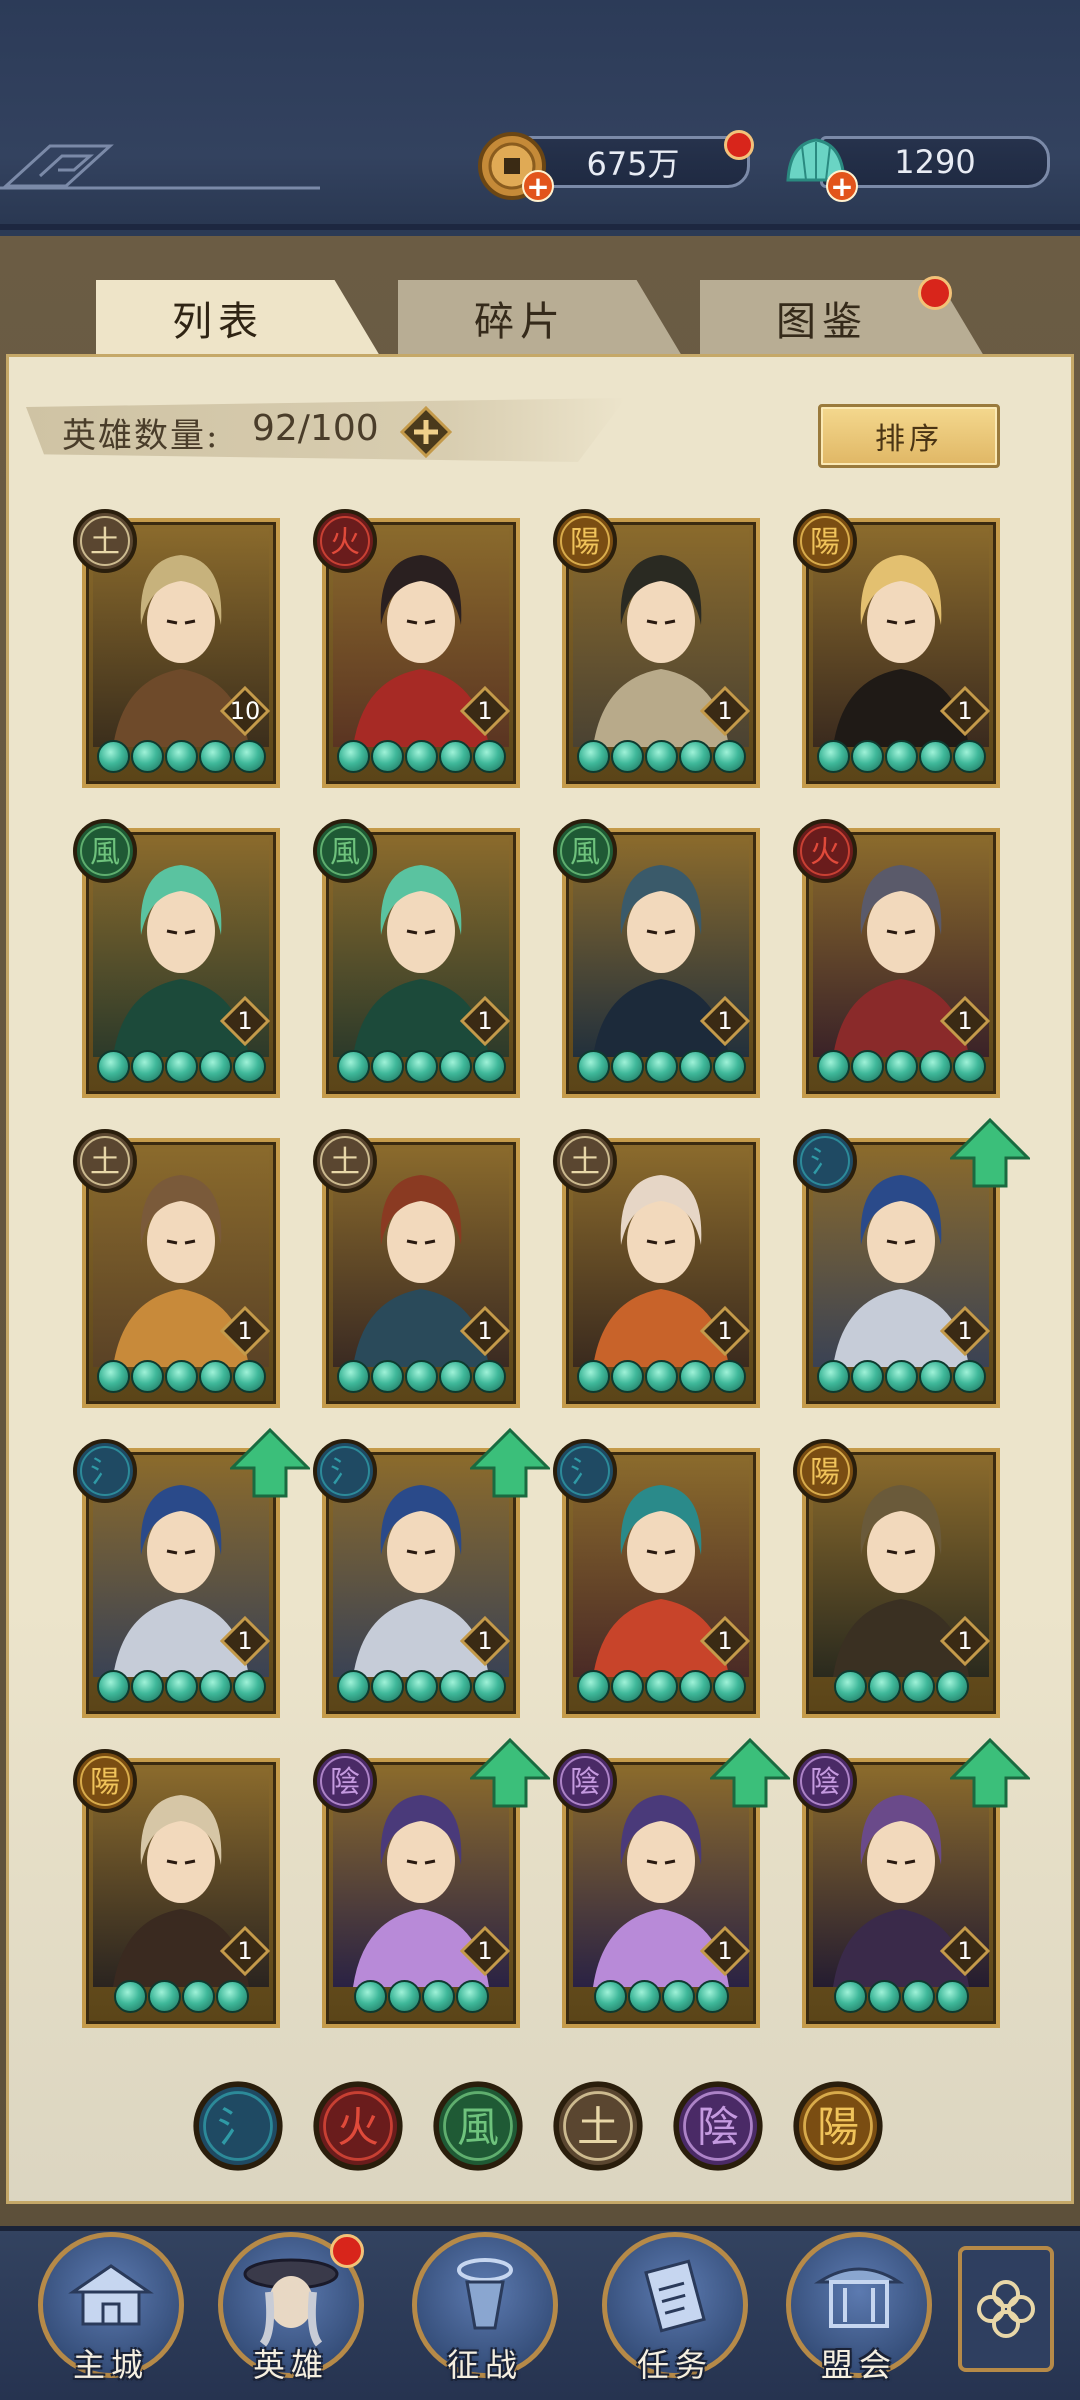  I want to click on add-copper-button: +, so click(538, 186).